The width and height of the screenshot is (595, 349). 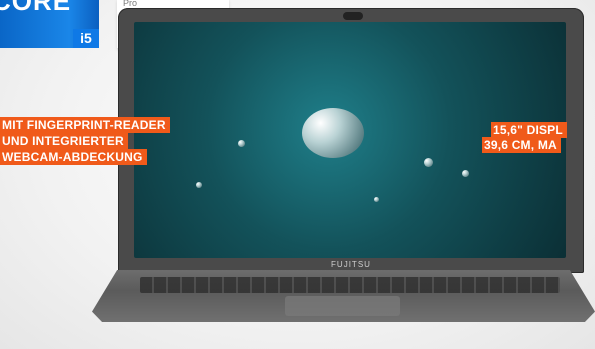 What do you see at coordinates (64, 141) in the screenshot?
I see `callout-fingerprint-line-2: UND INTEGRIERTER` at bounding box center [64, 141].